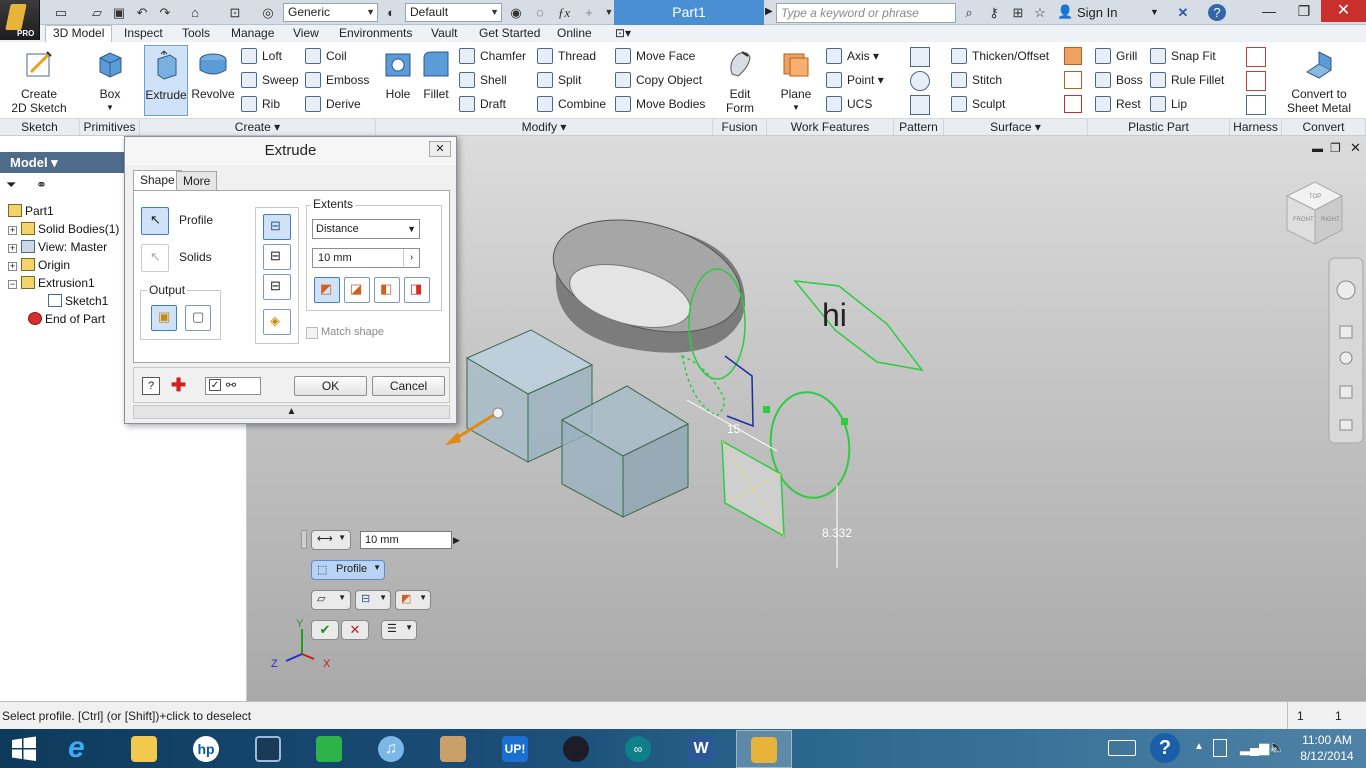  Describe the element at coordinates (920, 105) in the screenshot. I see `mirror-icon` at that location.